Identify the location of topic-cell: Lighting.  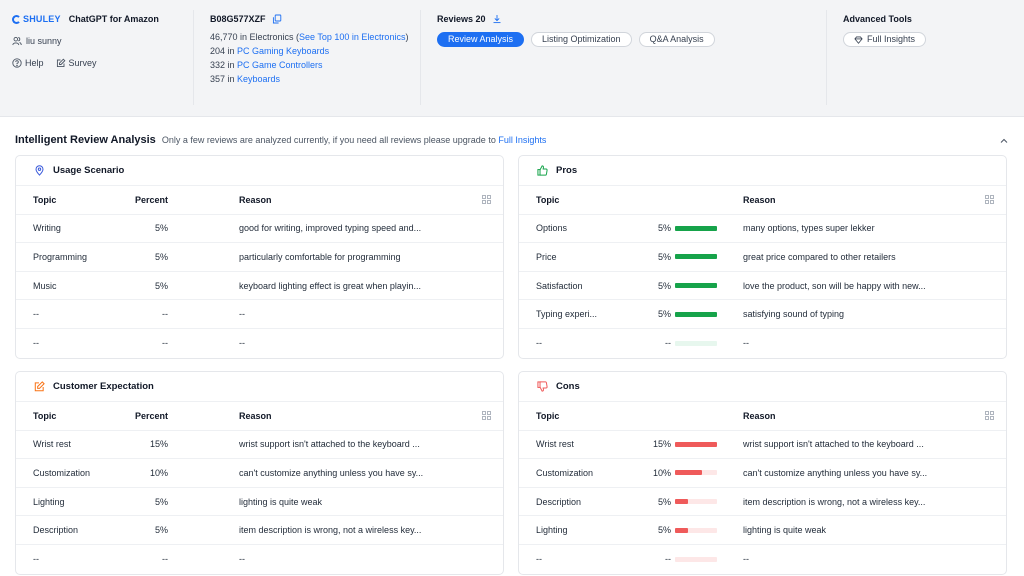
(552, 530).